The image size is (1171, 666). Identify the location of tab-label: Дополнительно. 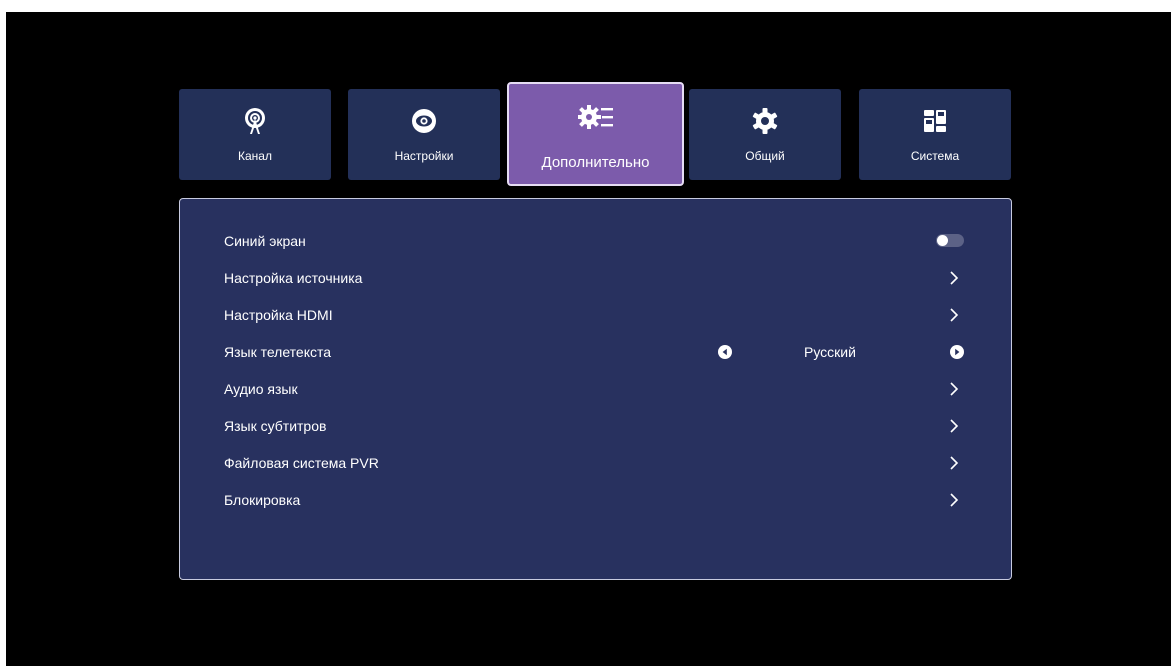
(595, 162).